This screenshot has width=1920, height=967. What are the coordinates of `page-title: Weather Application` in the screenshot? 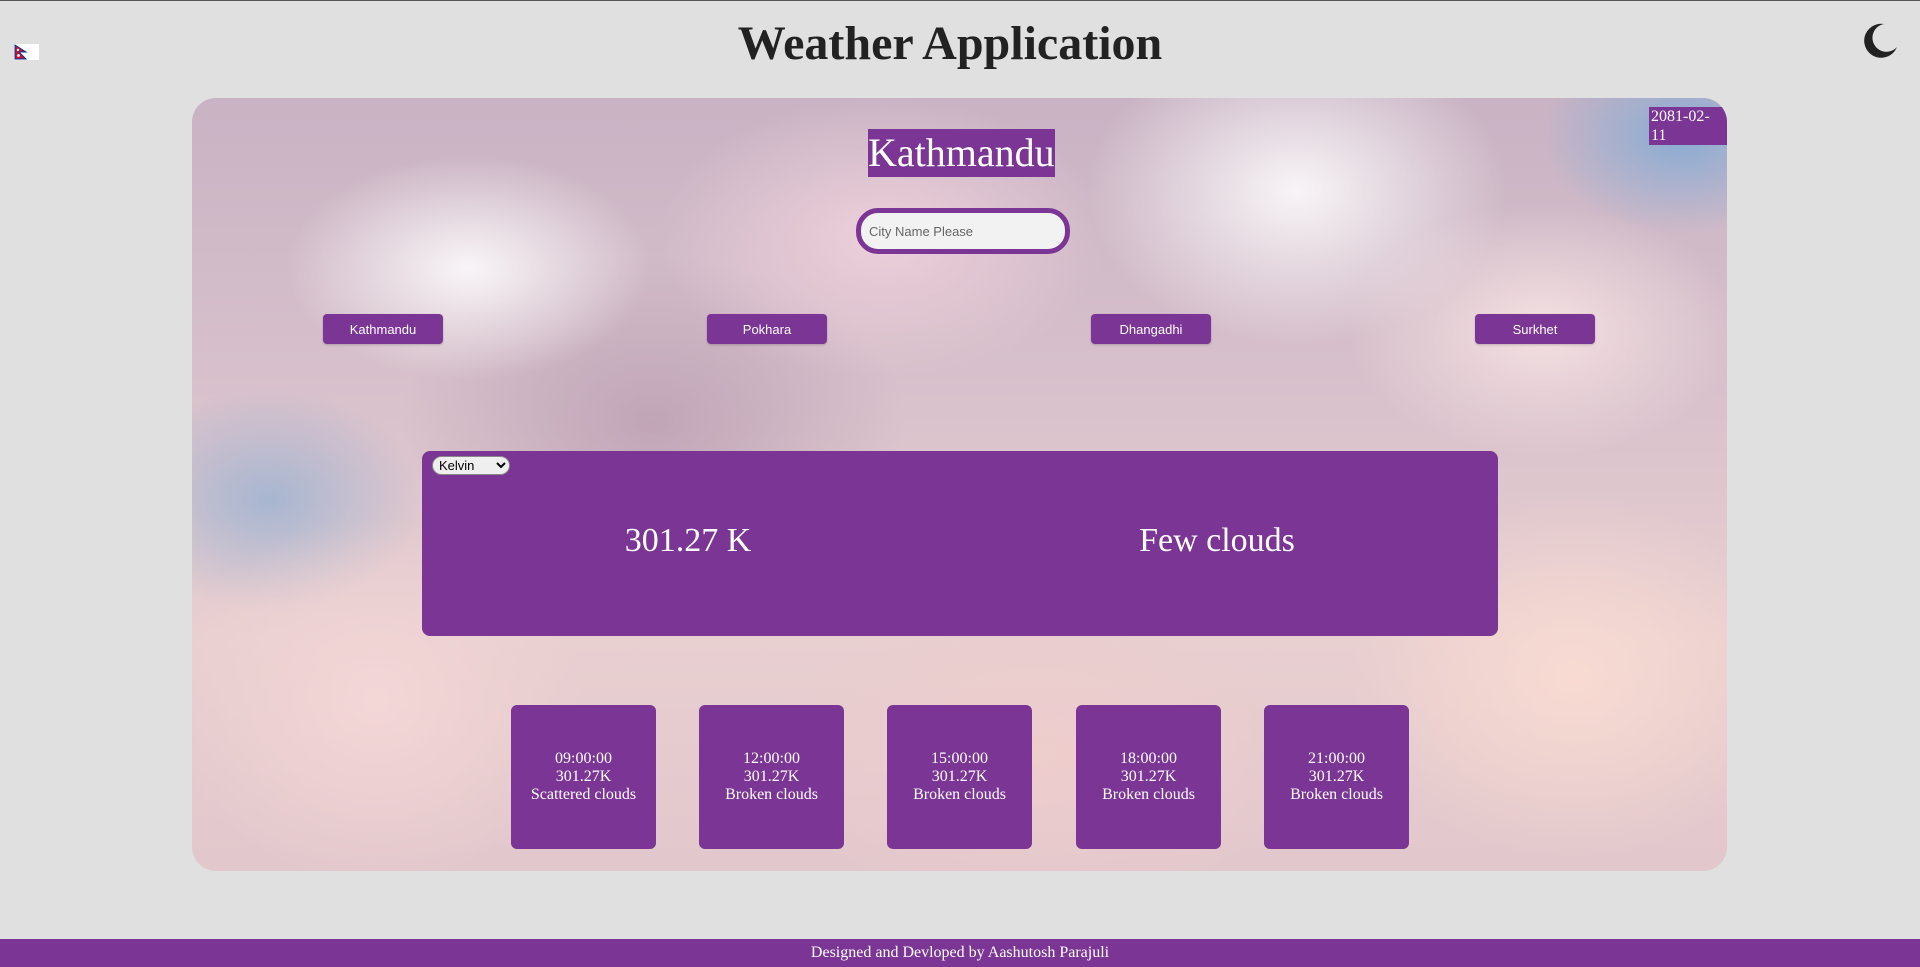 It's located at (950, 43).